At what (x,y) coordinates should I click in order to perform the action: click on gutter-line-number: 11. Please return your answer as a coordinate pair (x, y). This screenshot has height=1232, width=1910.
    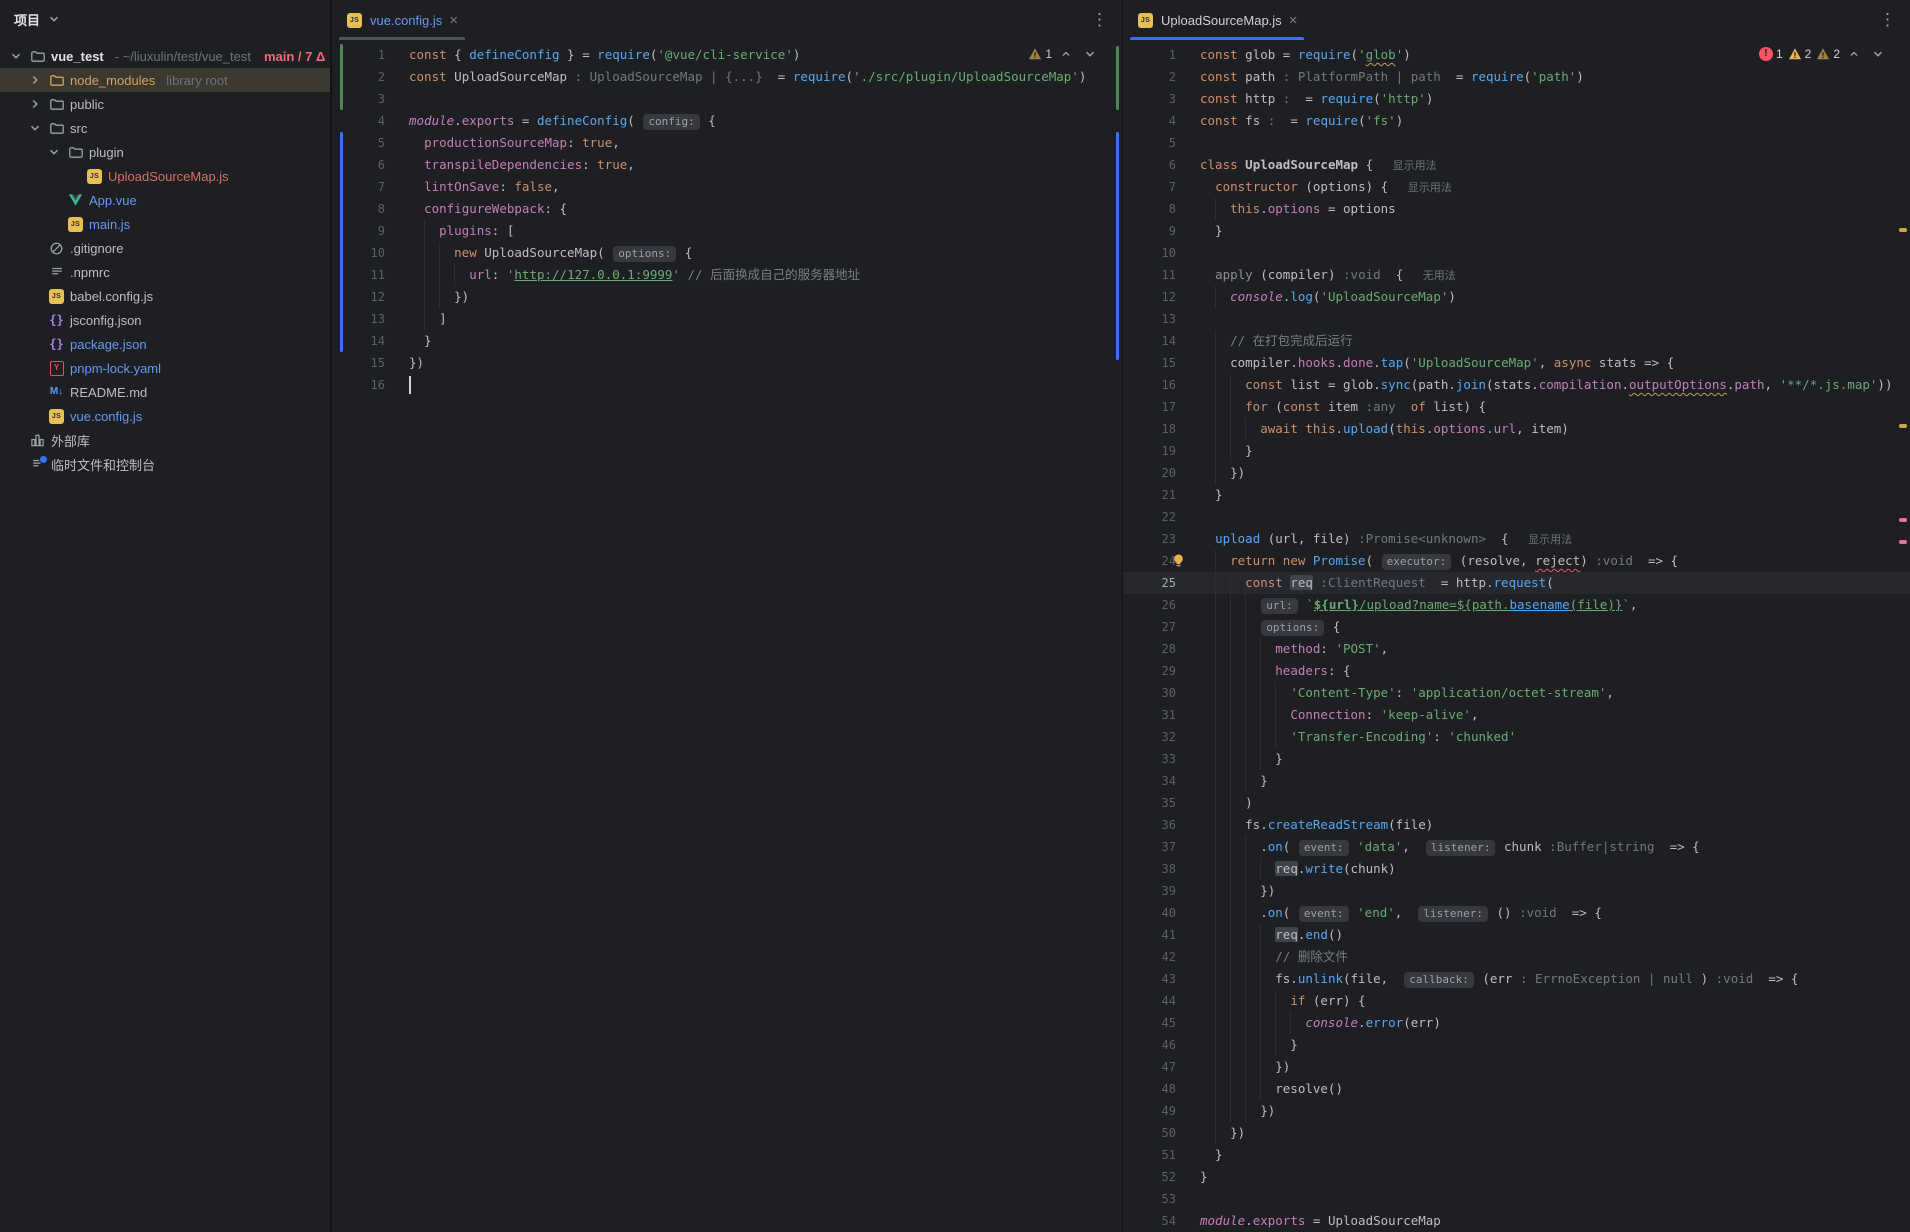
    Looking at the image, I should click on (1161, 275).